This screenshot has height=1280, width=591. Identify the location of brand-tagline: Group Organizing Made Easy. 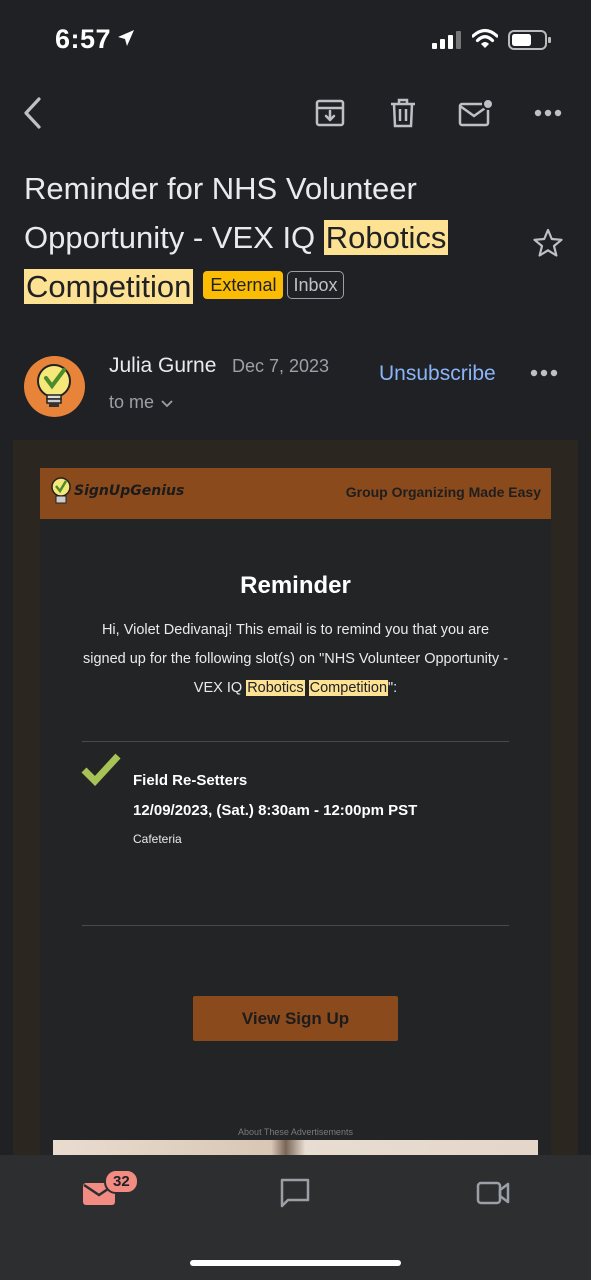
(443, 492).